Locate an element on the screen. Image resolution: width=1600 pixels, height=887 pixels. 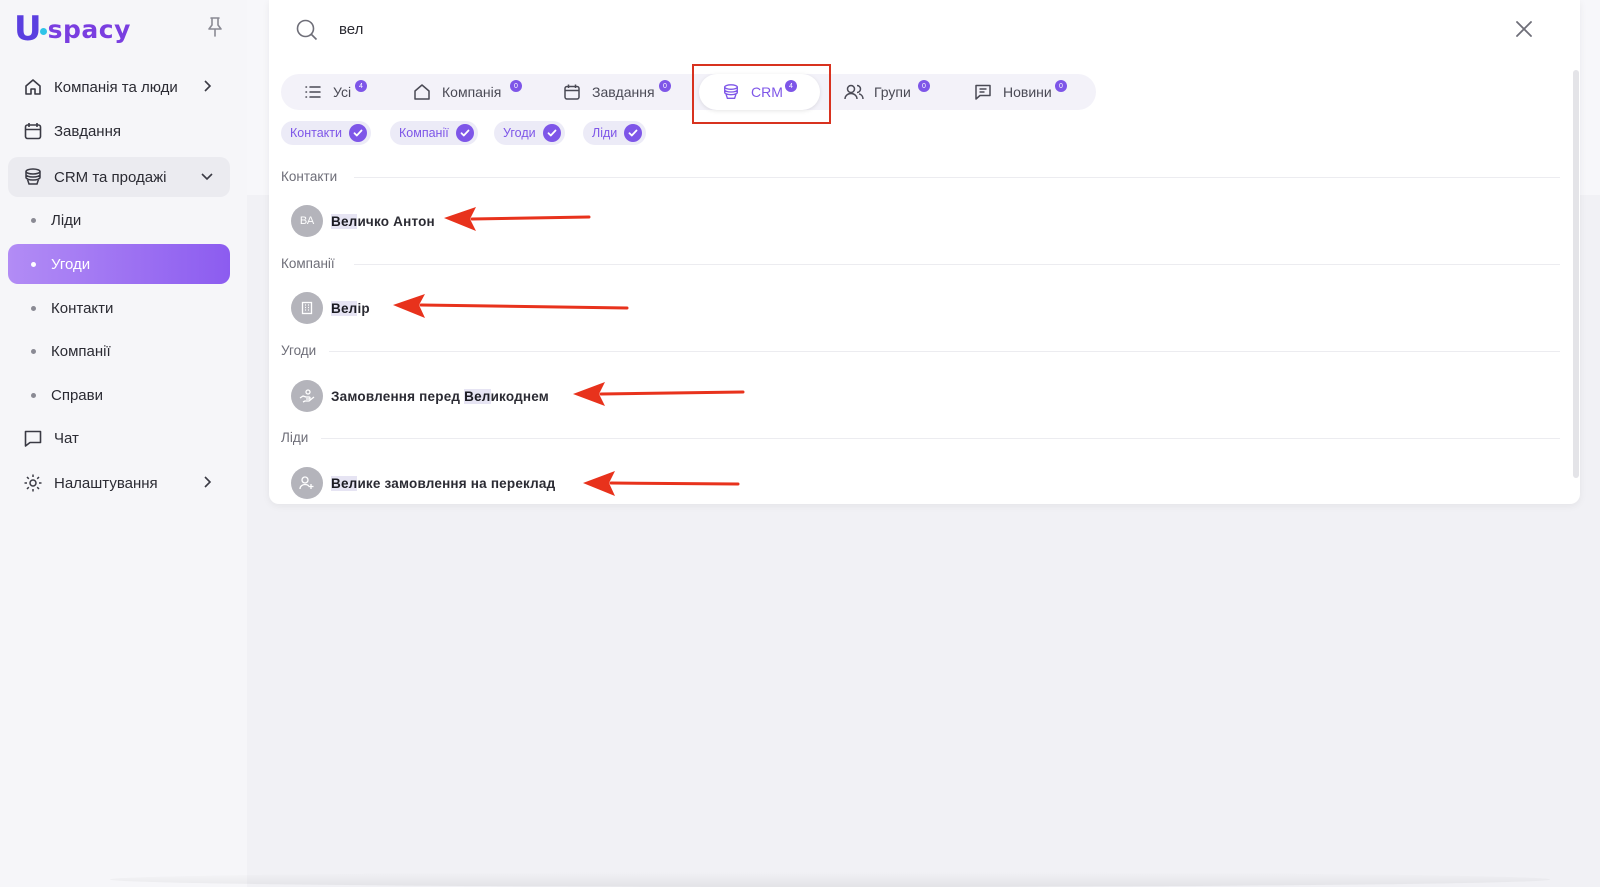
sidebar-item-label: CRM та продажі is located at coordinates (110, 177).